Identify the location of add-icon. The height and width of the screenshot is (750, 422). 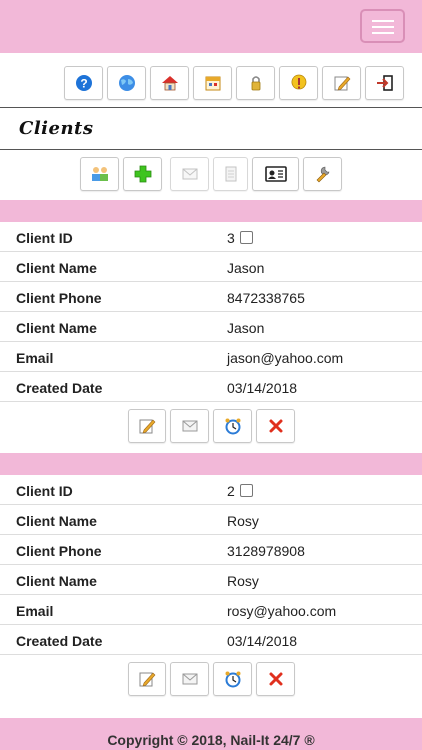
(142, 174).